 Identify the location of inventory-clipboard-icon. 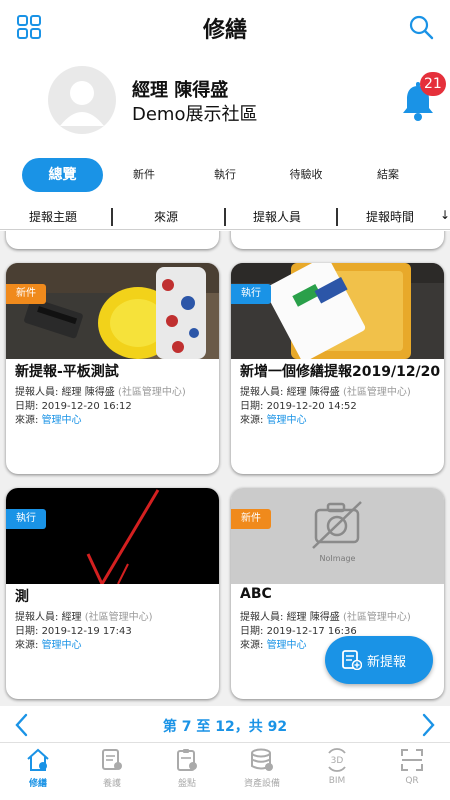
(187, 760).